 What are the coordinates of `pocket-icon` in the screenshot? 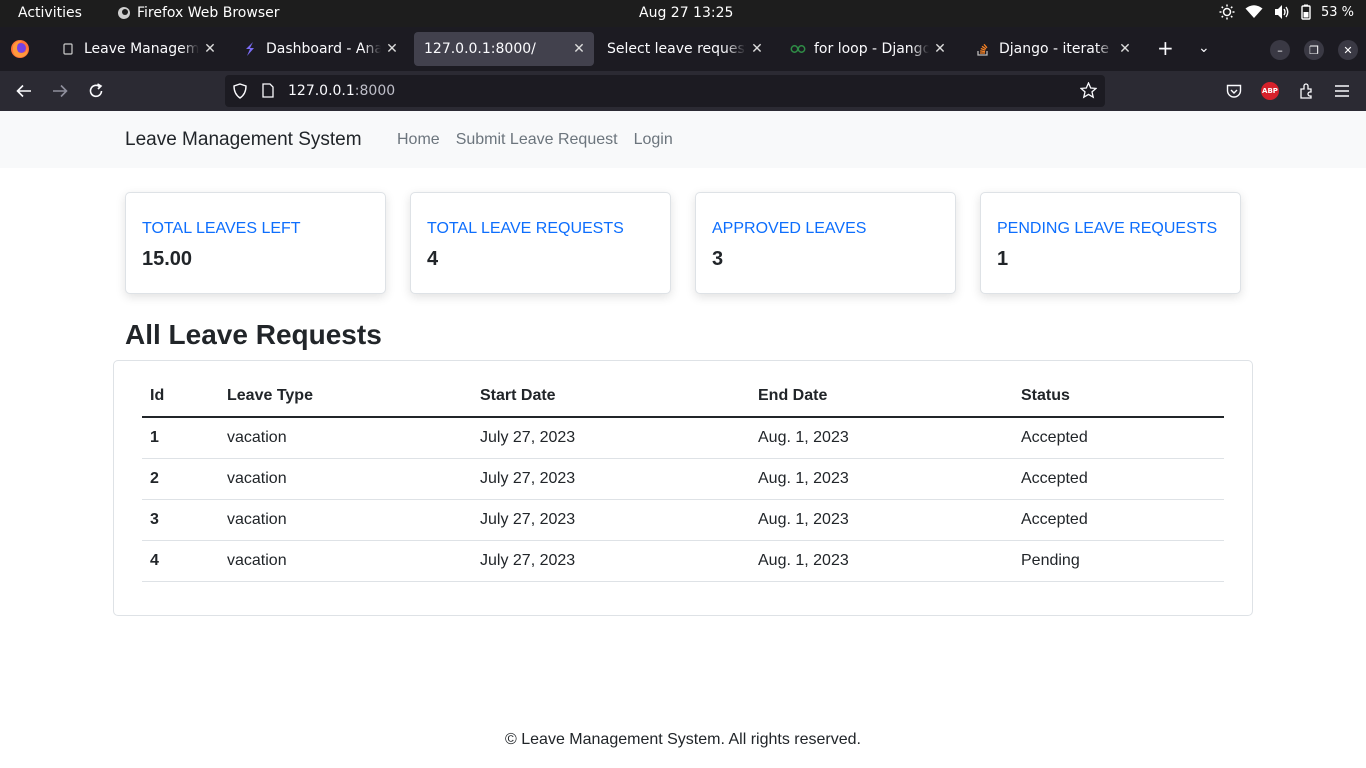 It's located at (1234, 91).